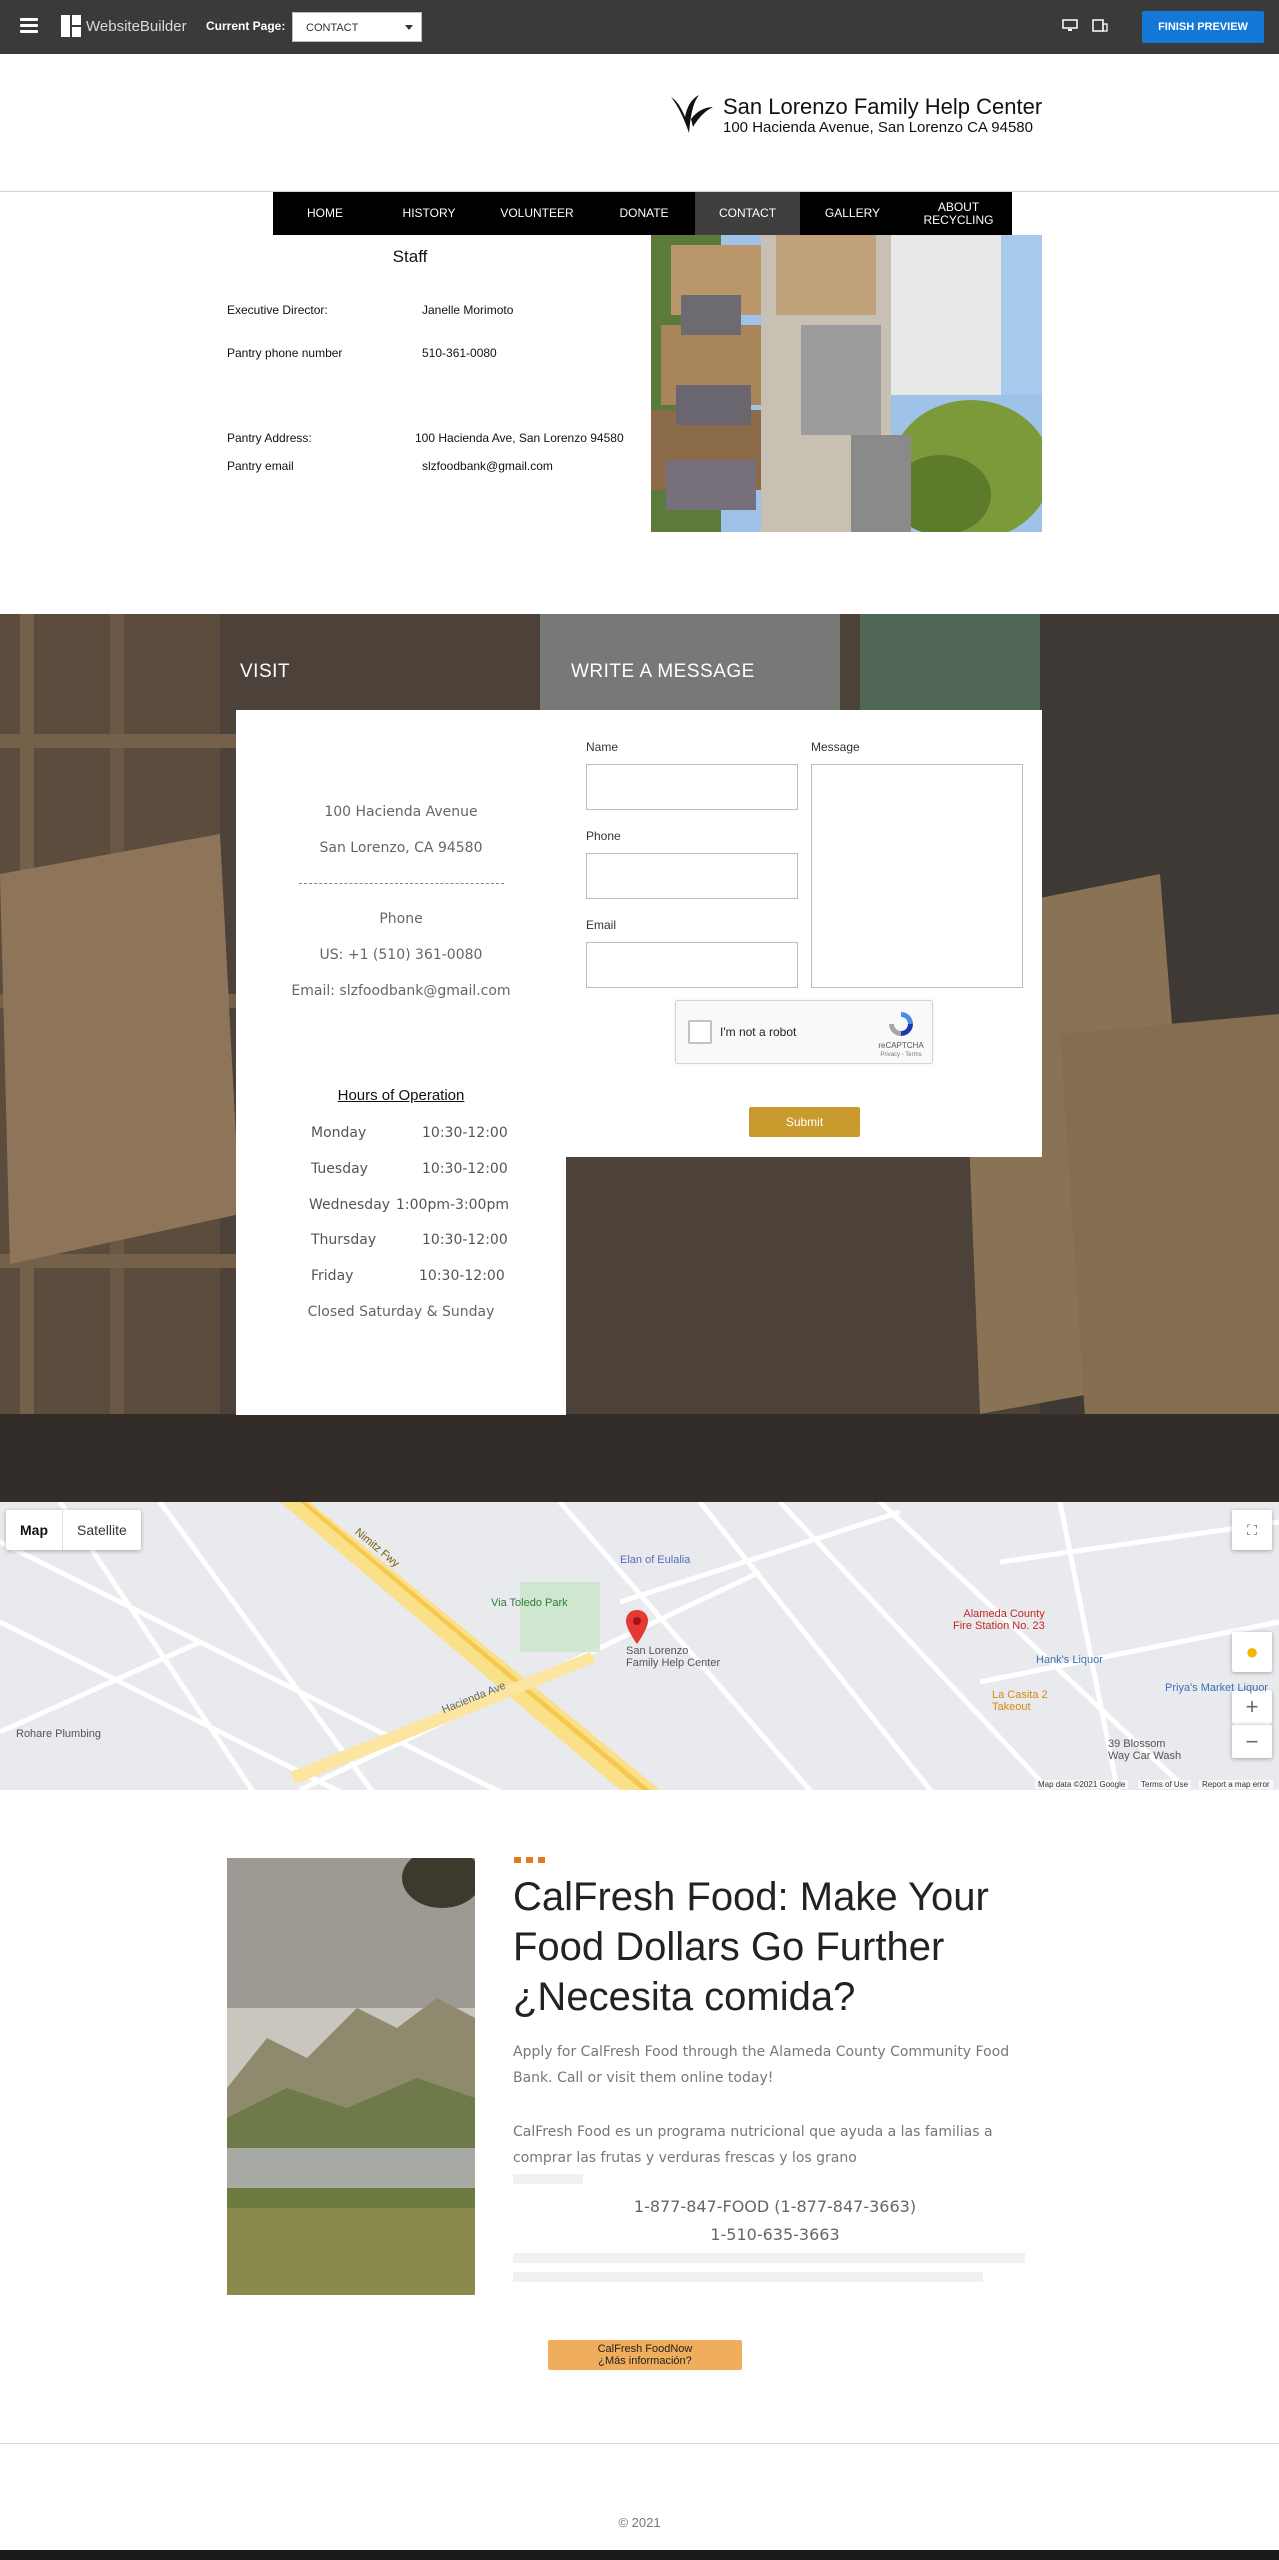 The width and height of the screenshot is (1279, 2560). What do you see at coordinates (519, 438) in the screenshot?
I see `staff-value-address: 100 Hacienda Ave, San Lorenzo 94580` at bounding box center [519, 438].